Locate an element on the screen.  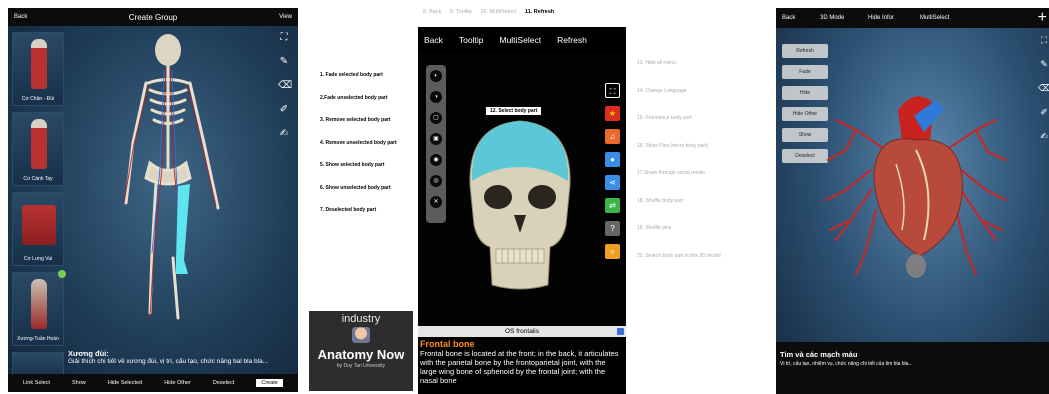
thumbnail-item: Cơ Lưng Vai is located at coordinates (38, 229).